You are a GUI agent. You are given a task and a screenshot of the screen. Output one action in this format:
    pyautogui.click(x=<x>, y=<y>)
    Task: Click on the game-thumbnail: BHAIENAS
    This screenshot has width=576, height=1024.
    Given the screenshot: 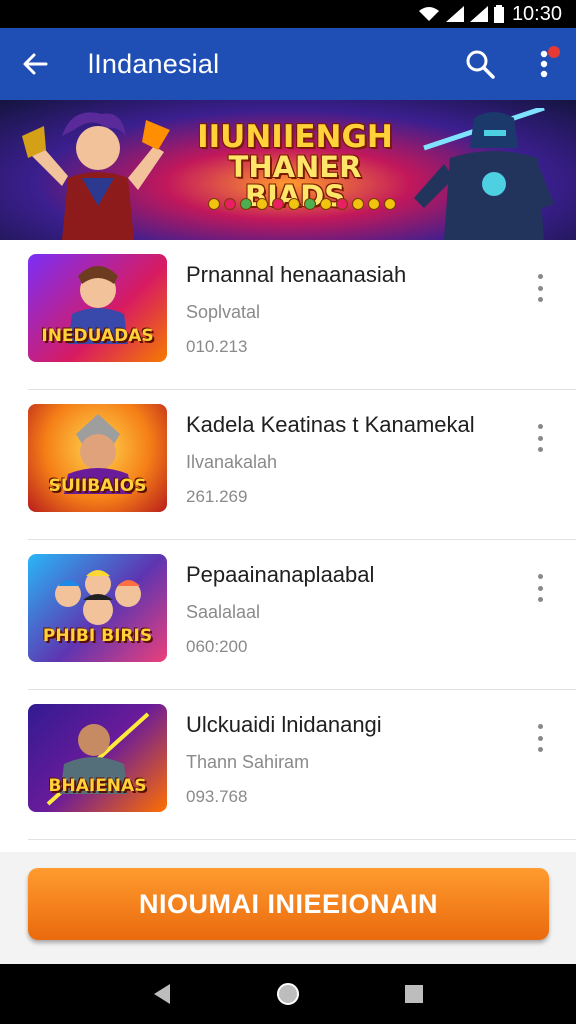 What is the action you would take?
    pyautogui.click(x=97, y=758)
    